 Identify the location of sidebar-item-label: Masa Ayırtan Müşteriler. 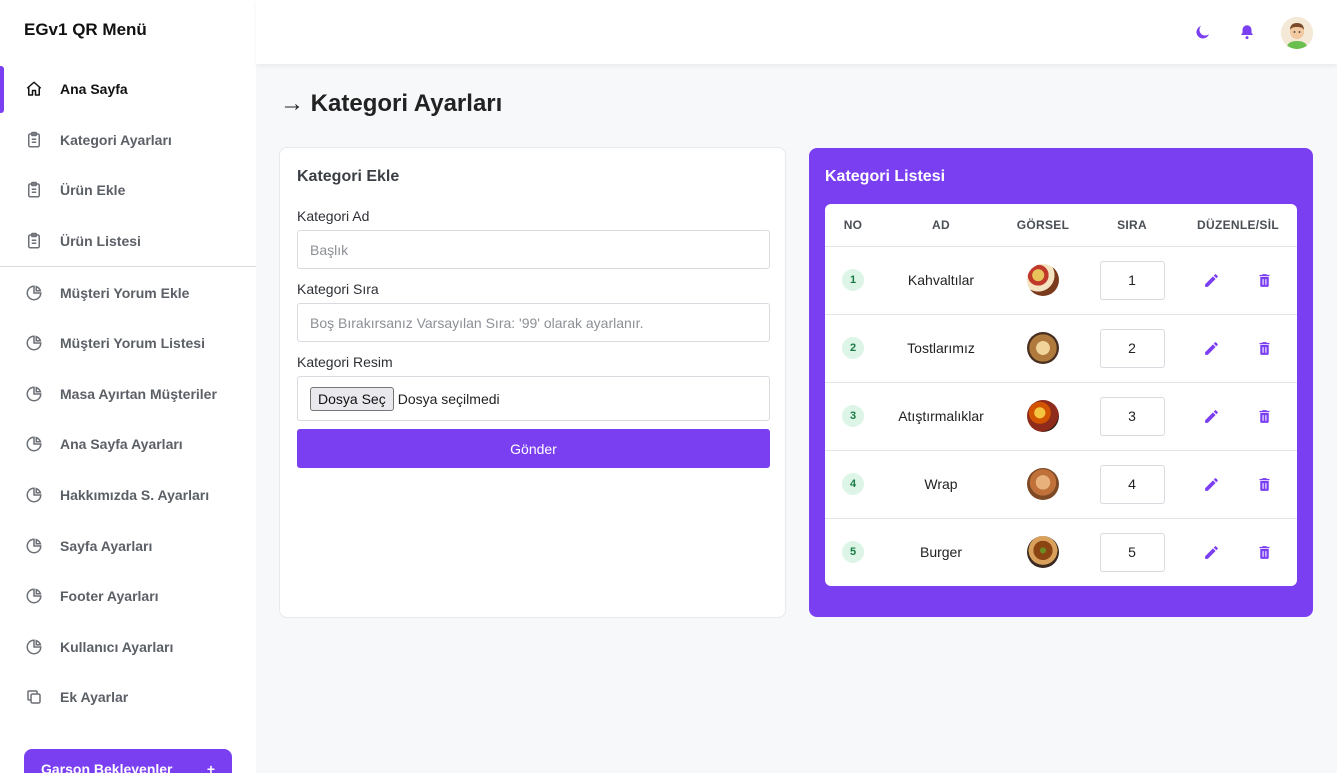
(138, 393).